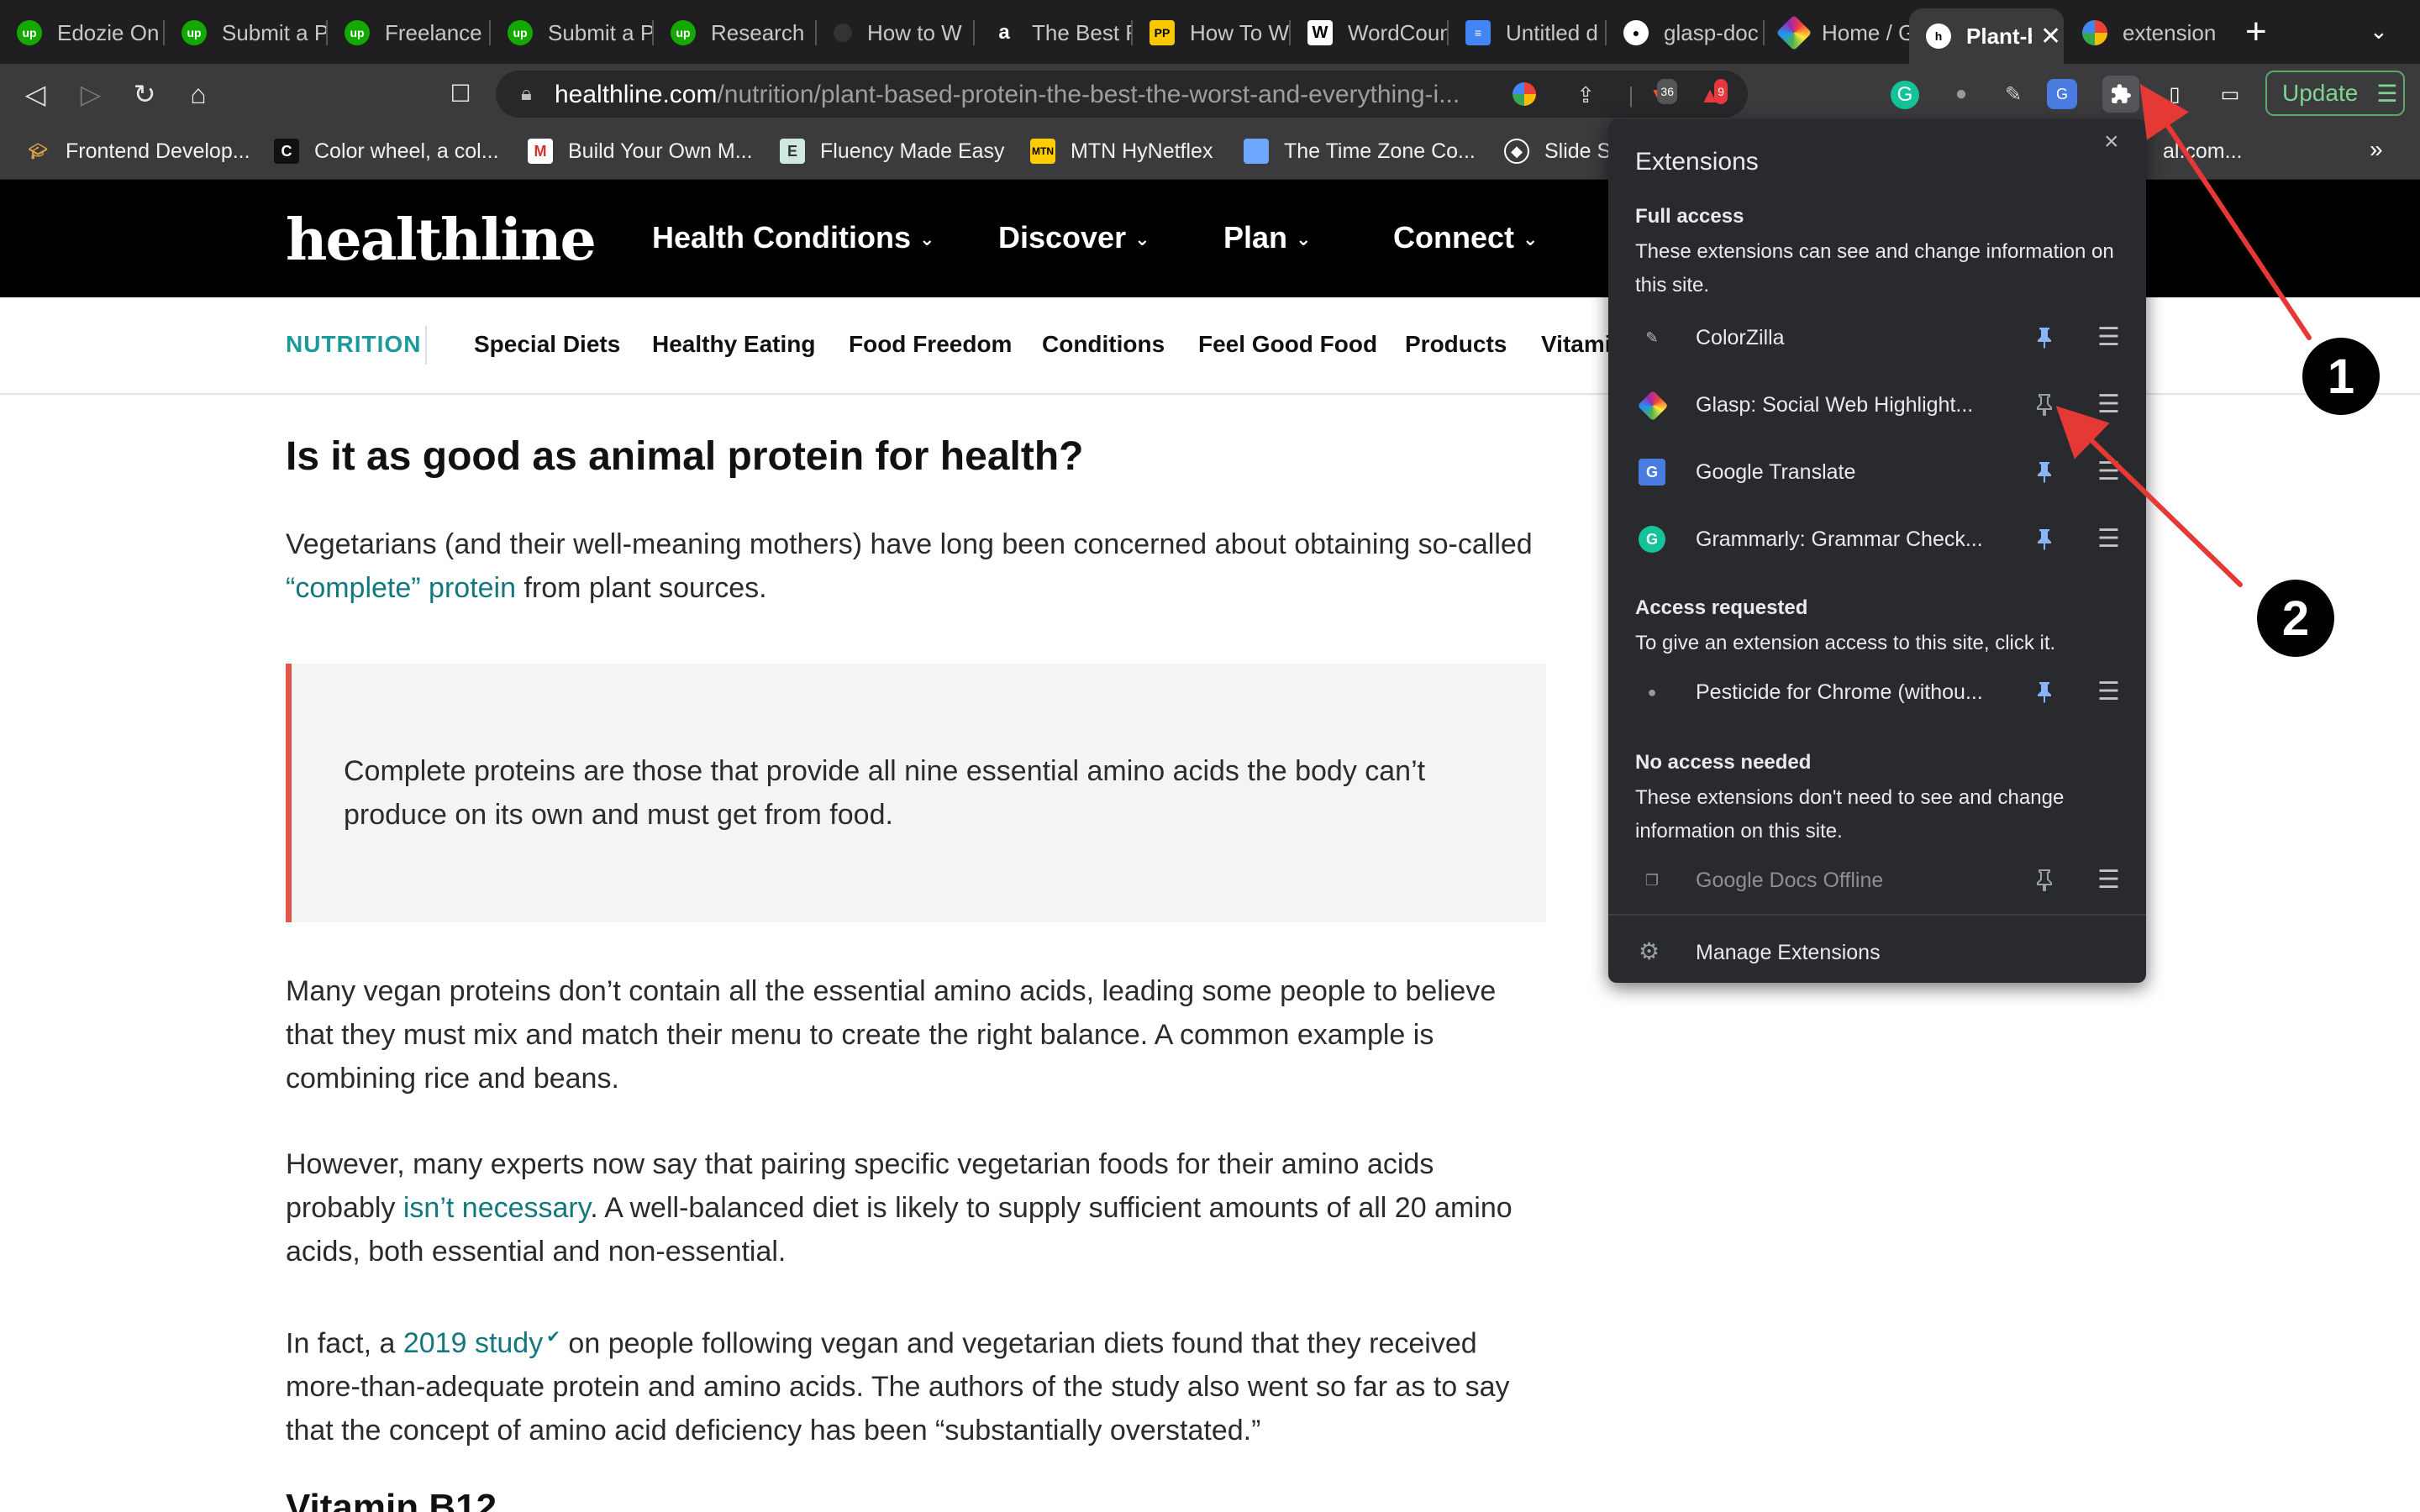 The height and width of the screenshot is (1512, 2420). What do you see at coordinates (1712, 93) in the screenshot?
I see `brave-rewards-icon: ▲ 9` at bounding box center [1712, 93].